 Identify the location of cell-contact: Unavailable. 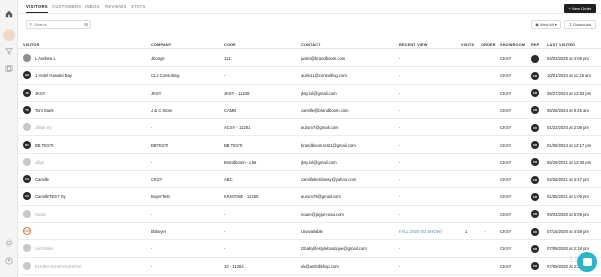
(312, 231).